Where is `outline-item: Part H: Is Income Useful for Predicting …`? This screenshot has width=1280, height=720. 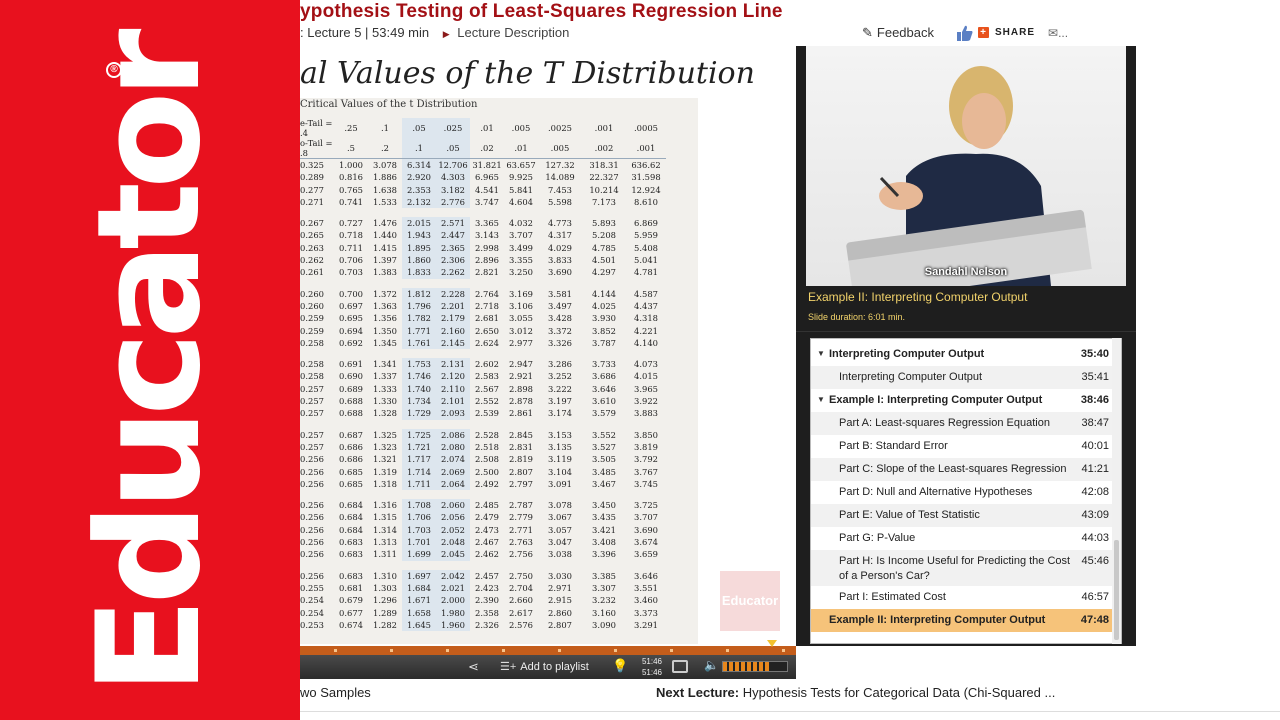 outline-item: Part H: Is Income Useful for Predicting … is located at coordinates (962, 568).